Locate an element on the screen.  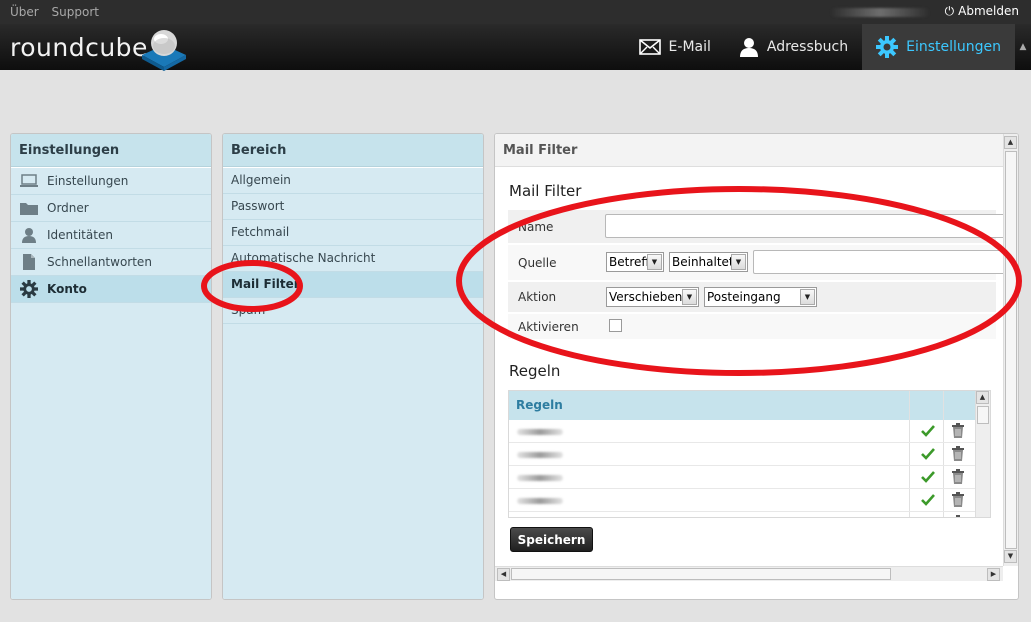
content-horizontal-scrollbar: ◀ ▶ is located at coordinates (749, 573).